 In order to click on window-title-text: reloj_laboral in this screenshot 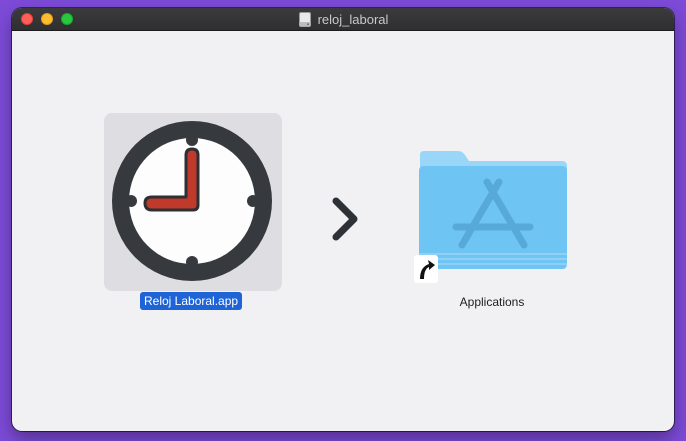, I will do `click(353, 19)`.